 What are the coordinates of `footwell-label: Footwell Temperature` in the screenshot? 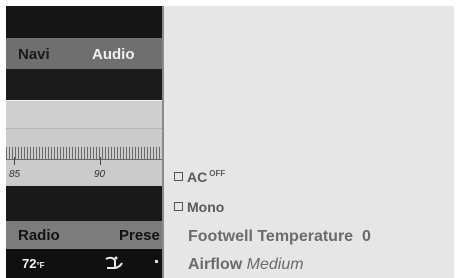 It's located at (271, 236).